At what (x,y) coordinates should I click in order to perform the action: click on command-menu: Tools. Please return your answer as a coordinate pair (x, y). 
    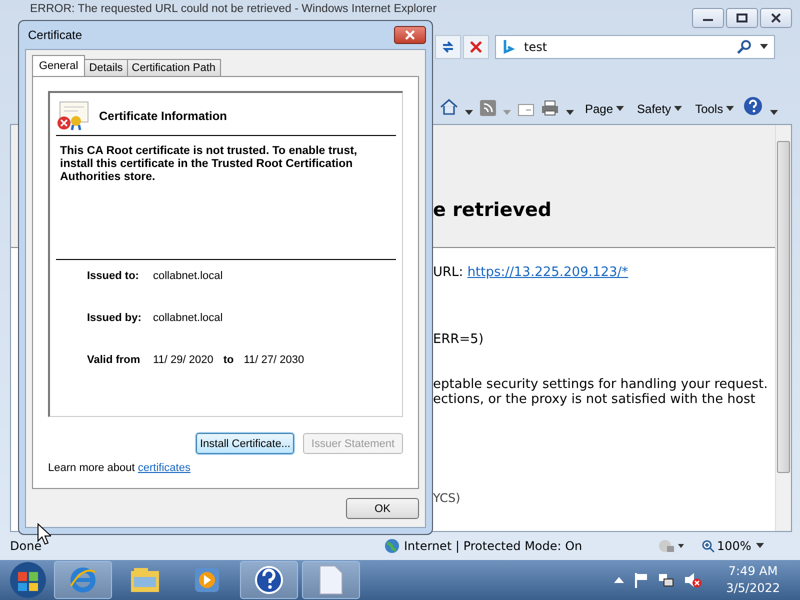
    Looking at the image, I should click on (714, 109).